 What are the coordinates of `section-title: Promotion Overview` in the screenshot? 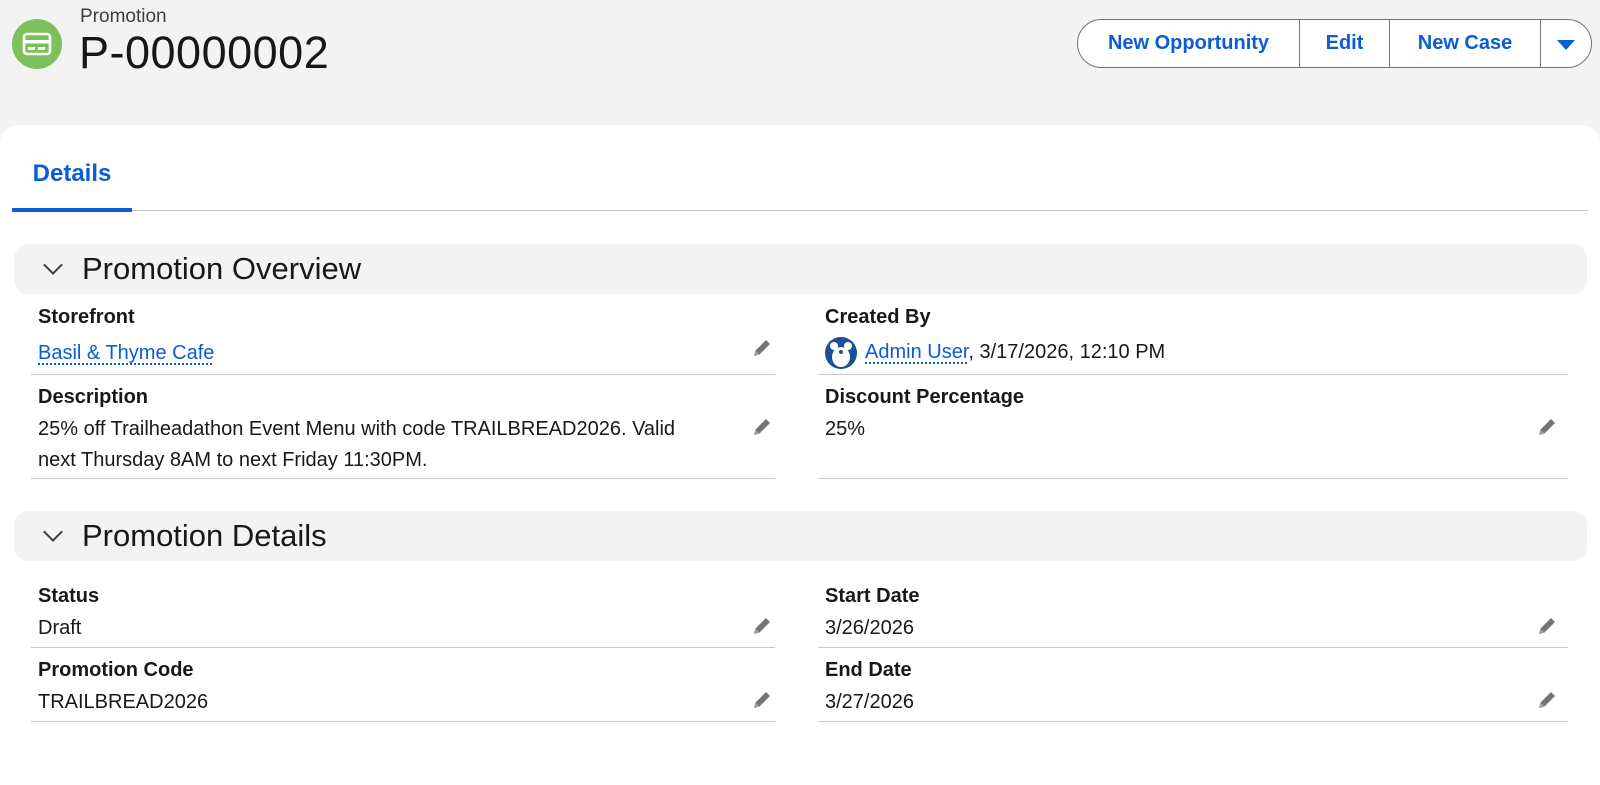 It's located at (222, 268).